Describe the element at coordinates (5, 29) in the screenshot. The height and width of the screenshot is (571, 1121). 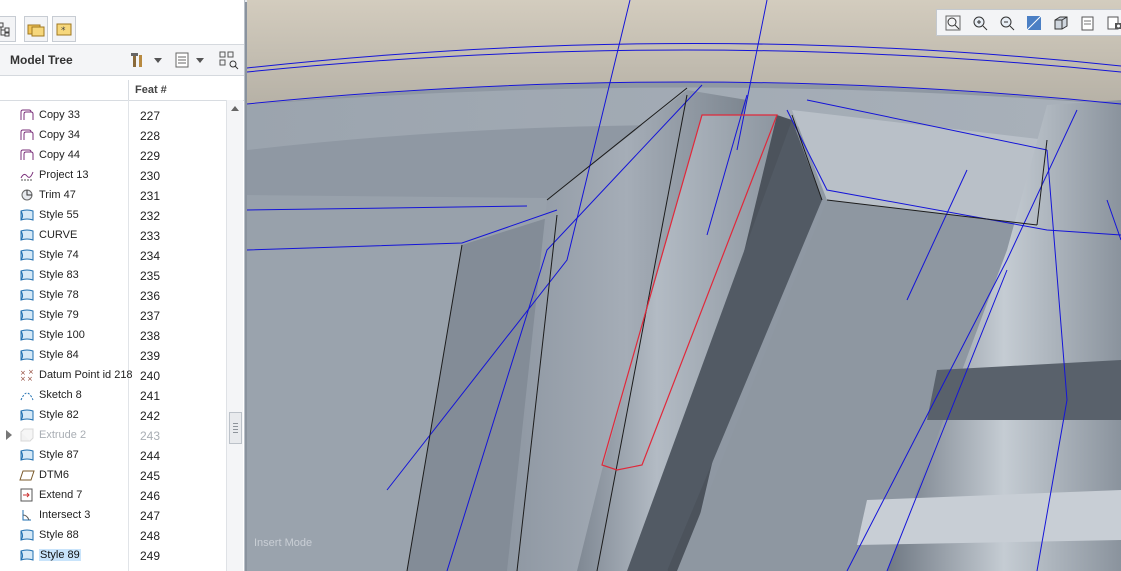
I see `model-tree-icon` at that location.